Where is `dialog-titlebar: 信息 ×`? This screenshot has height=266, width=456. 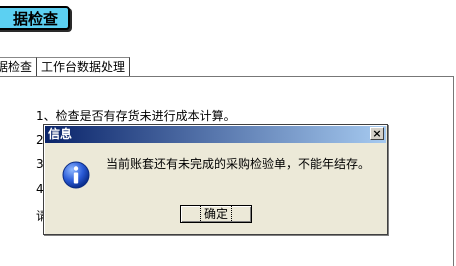
dialog-titlebar: 信息 × is located at coordinates (215, 134).